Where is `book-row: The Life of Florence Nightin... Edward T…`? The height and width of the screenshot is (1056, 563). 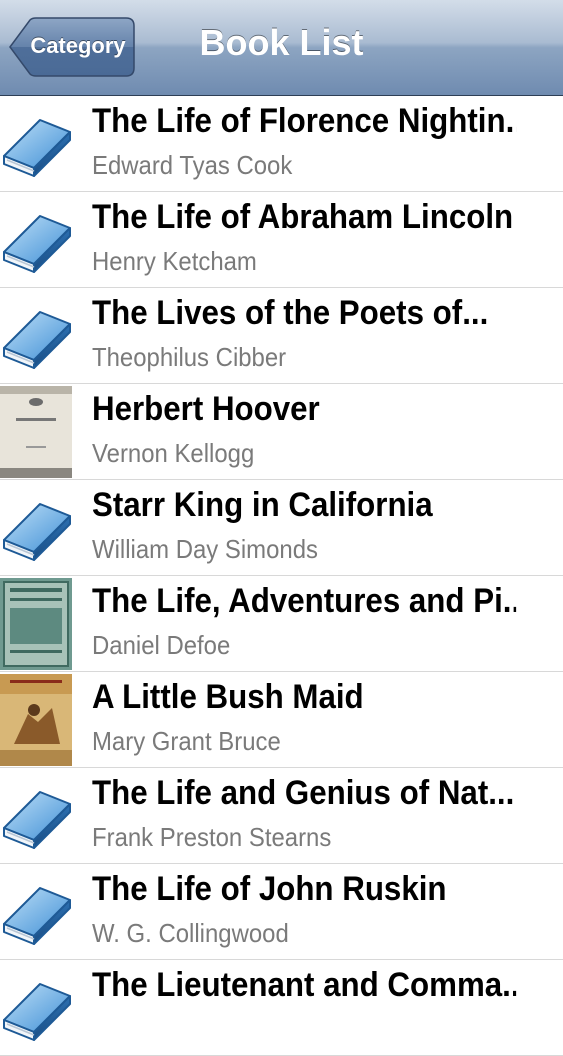 book-row: The Life of Florence Nightin... Edward T… is located at coordinates (281, 144).